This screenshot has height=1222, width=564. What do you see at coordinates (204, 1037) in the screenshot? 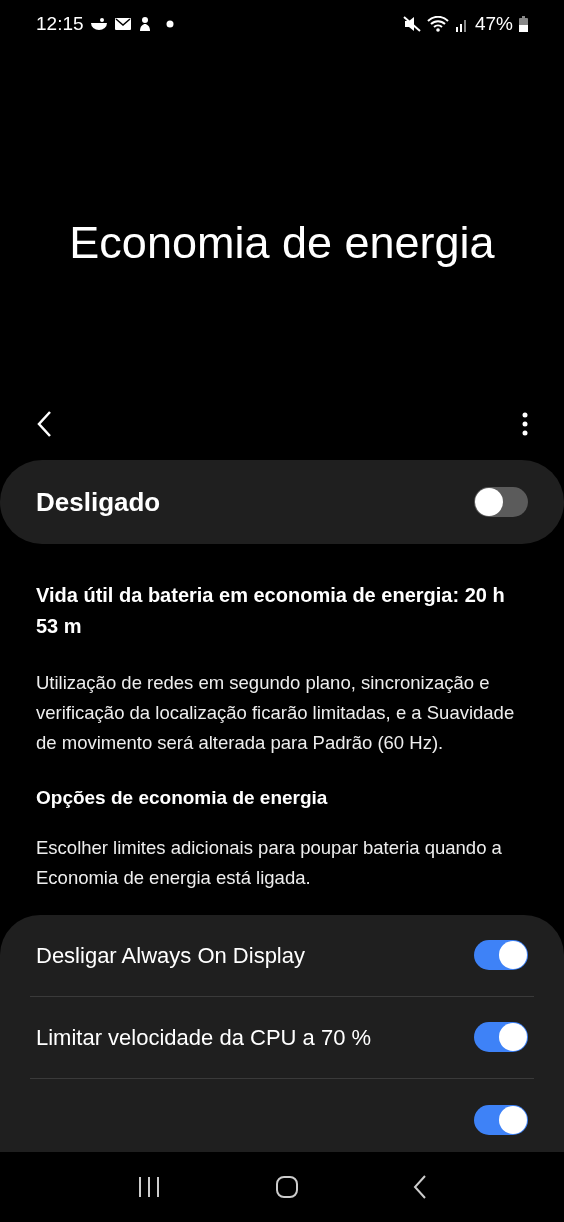
I see `option-label: Limitar velocidade da CPU a 70 %` at bounding box center [204, 1037].